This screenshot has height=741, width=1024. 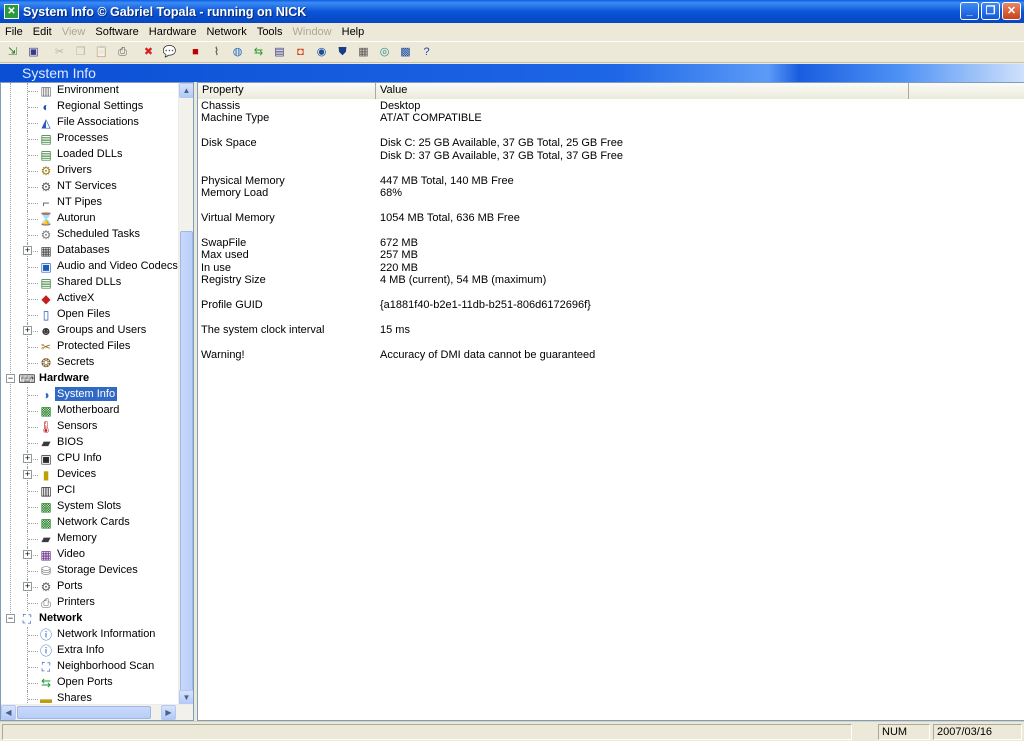 What do you see at coordinates (89, 91) in the screenshot?
I see `tree-item-environment: ▥ Environment` at bounding box center [89, 91].